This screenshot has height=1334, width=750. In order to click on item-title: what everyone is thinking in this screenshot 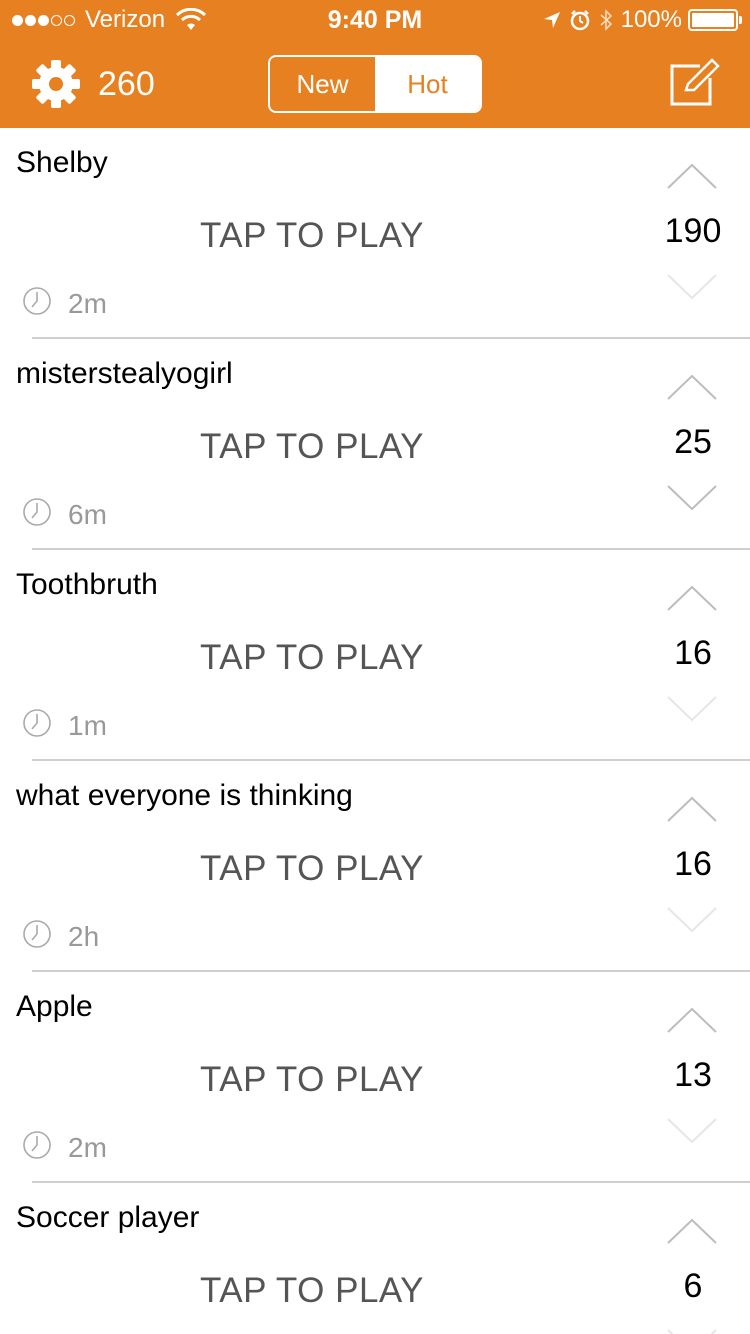, I will do `click(184, 795)`.